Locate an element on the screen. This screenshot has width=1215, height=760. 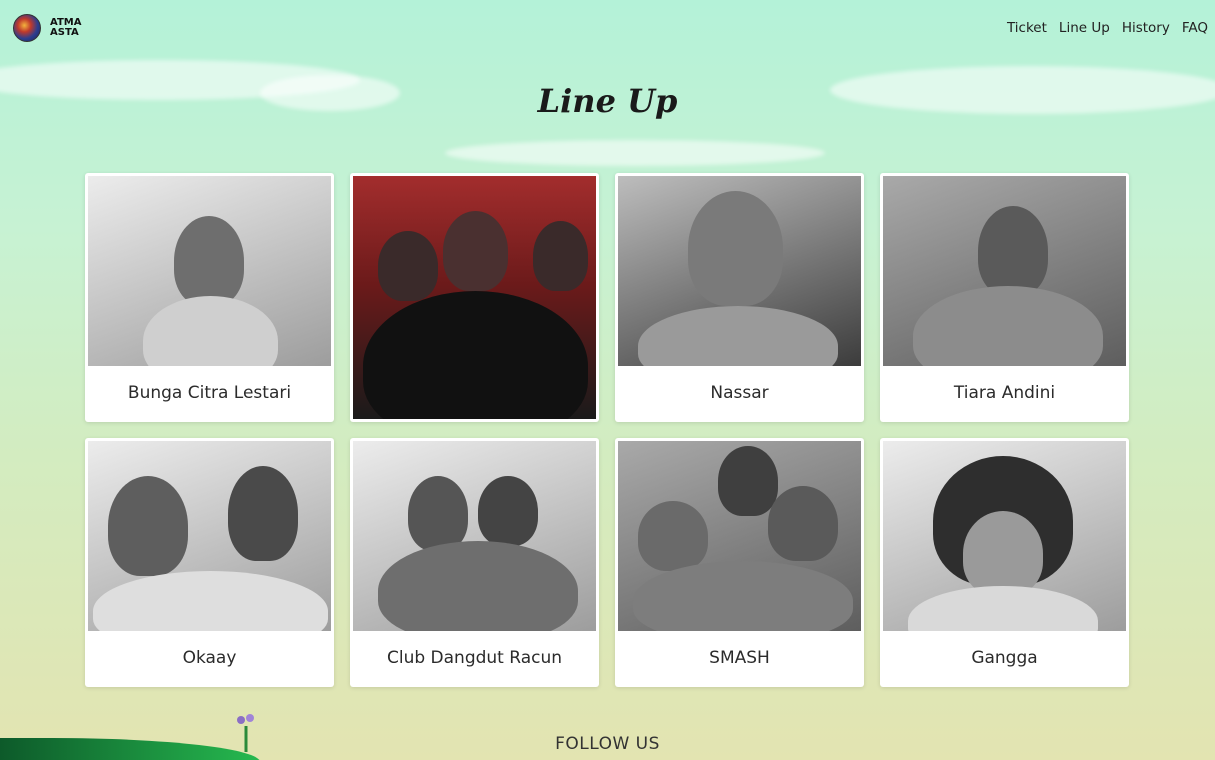
artist-card: Okaay is located at coordinates (209, 562).